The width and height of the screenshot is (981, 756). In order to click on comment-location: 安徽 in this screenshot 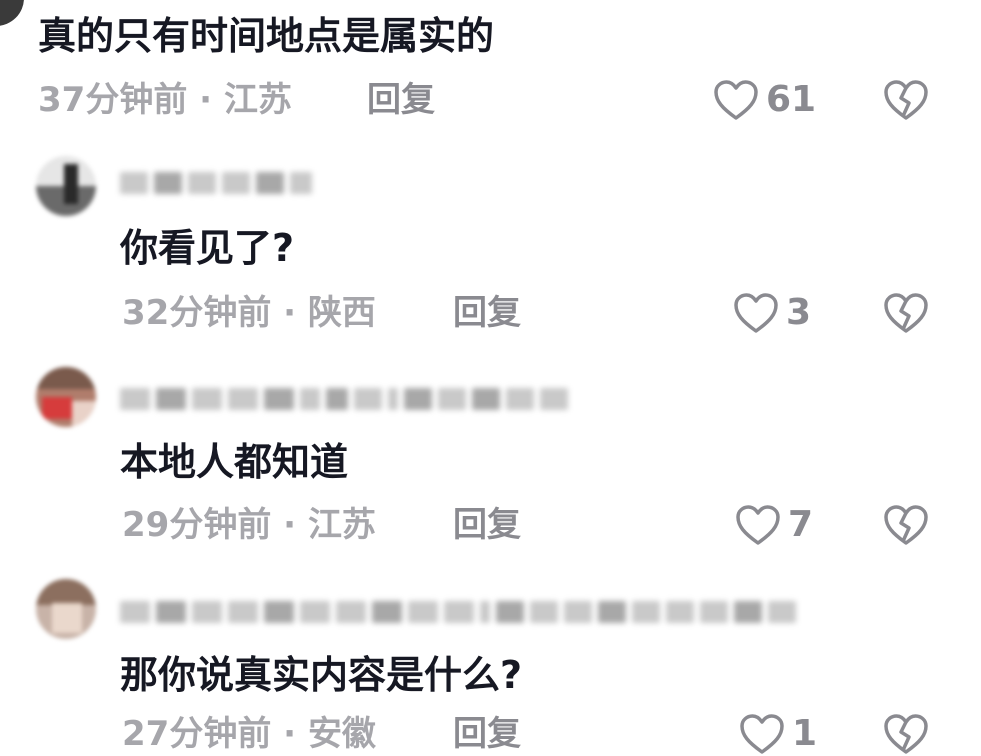, I will do `click(341, 734)`.